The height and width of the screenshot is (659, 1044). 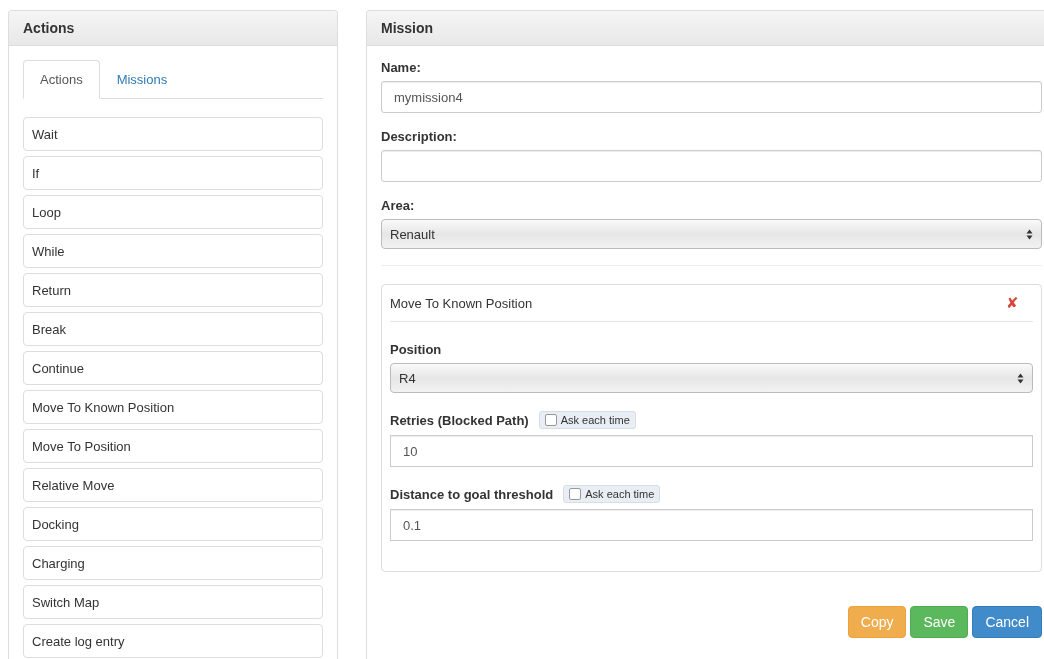 I want to click on action-item: Relative Move, so click(x=173, y=485).